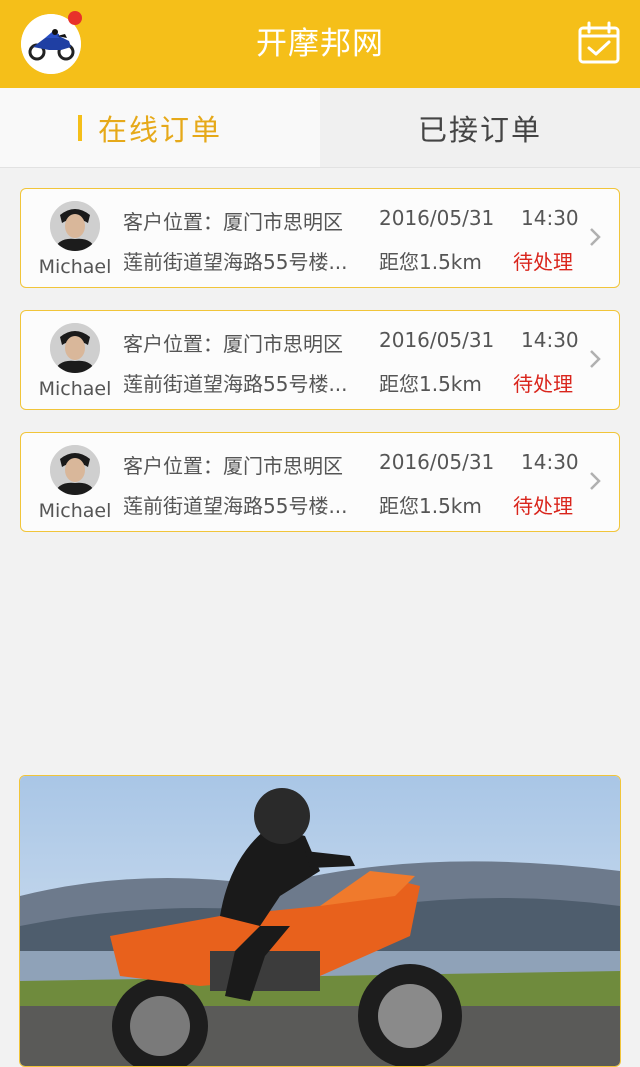  Describe the element at coordinates (80, 128) in the screenshot. I see `active-tab-marker` at that location.